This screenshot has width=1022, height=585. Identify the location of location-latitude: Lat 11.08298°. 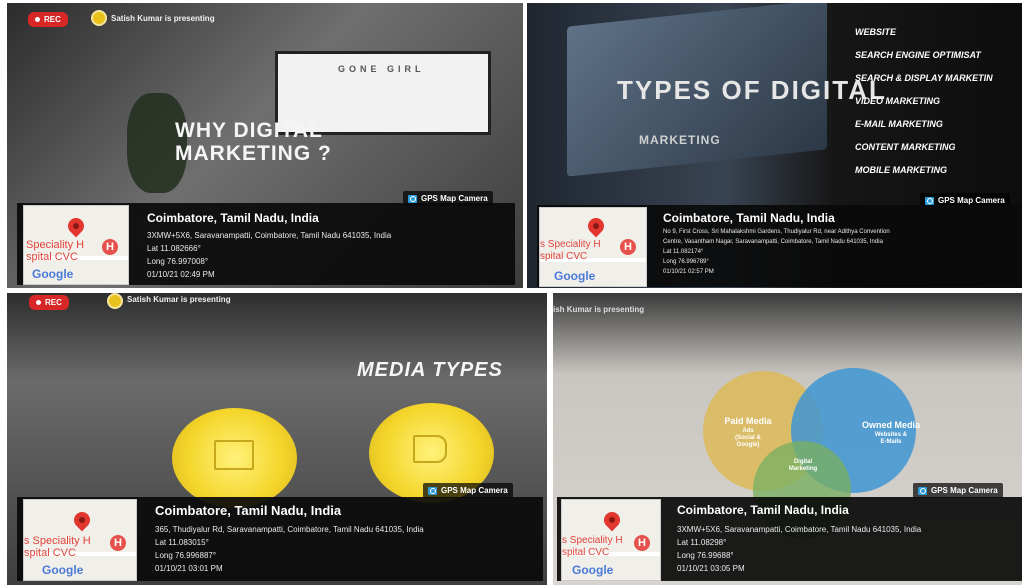
(702, 542).